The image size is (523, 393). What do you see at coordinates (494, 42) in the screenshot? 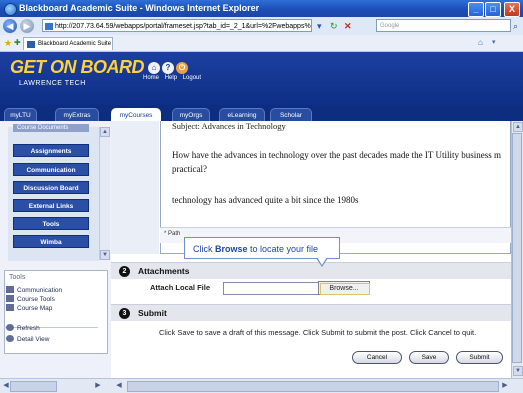
I see `page-menu-icon: ▾` at bounding box center [494, 42].